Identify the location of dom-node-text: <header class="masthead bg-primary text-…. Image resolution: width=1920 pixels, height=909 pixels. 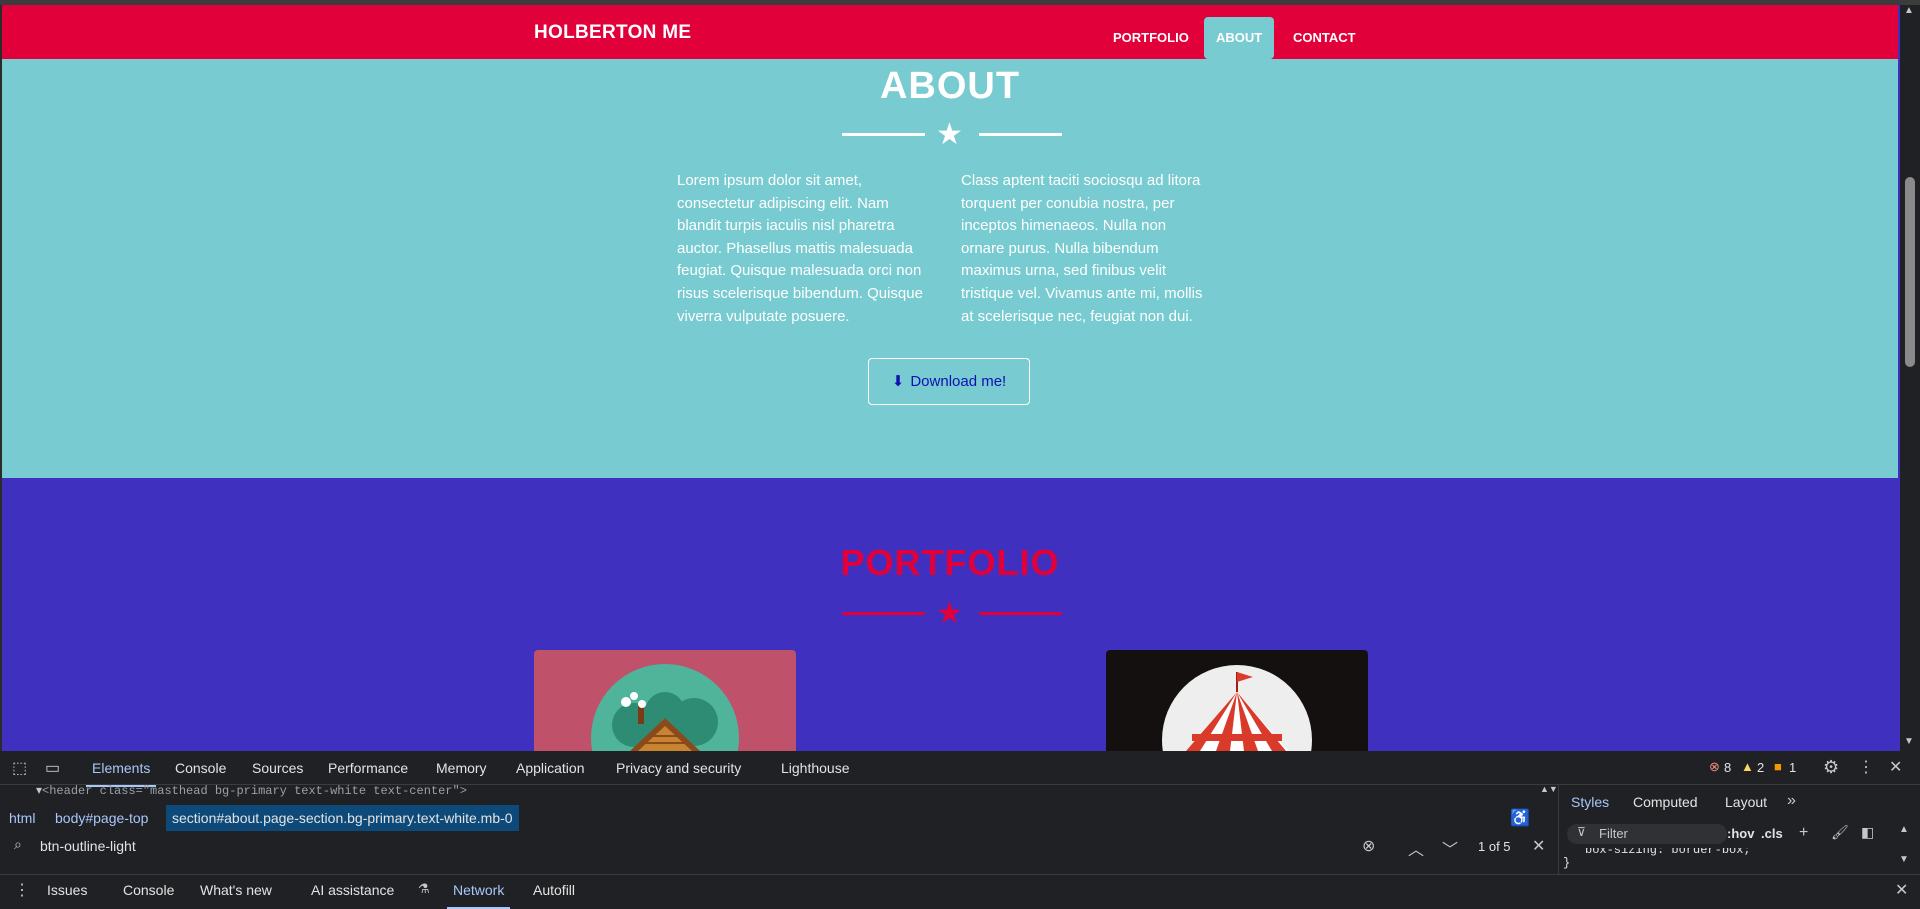
(254, 791).